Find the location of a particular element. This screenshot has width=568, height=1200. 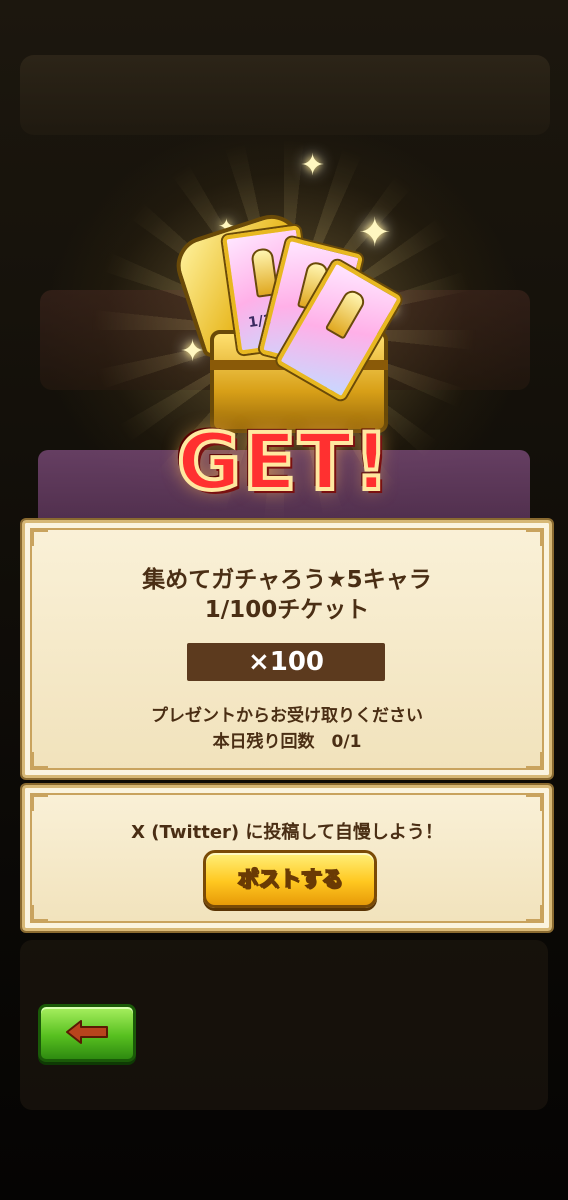

key-icon is located at coordinates (346, 313).